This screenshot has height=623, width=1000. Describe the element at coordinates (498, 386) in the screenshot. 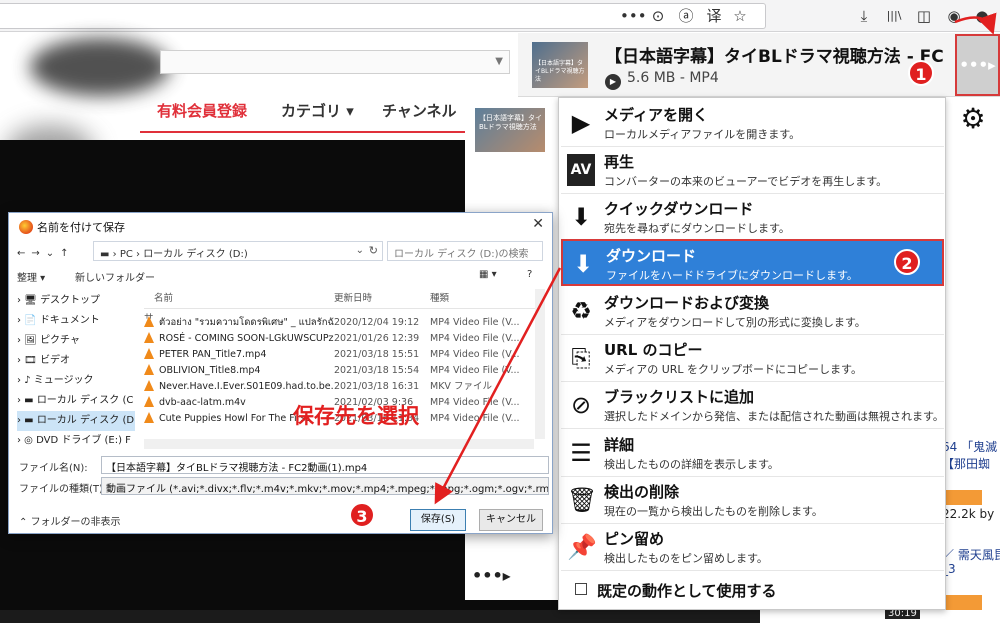

I see `arrow-to-save` at that location.